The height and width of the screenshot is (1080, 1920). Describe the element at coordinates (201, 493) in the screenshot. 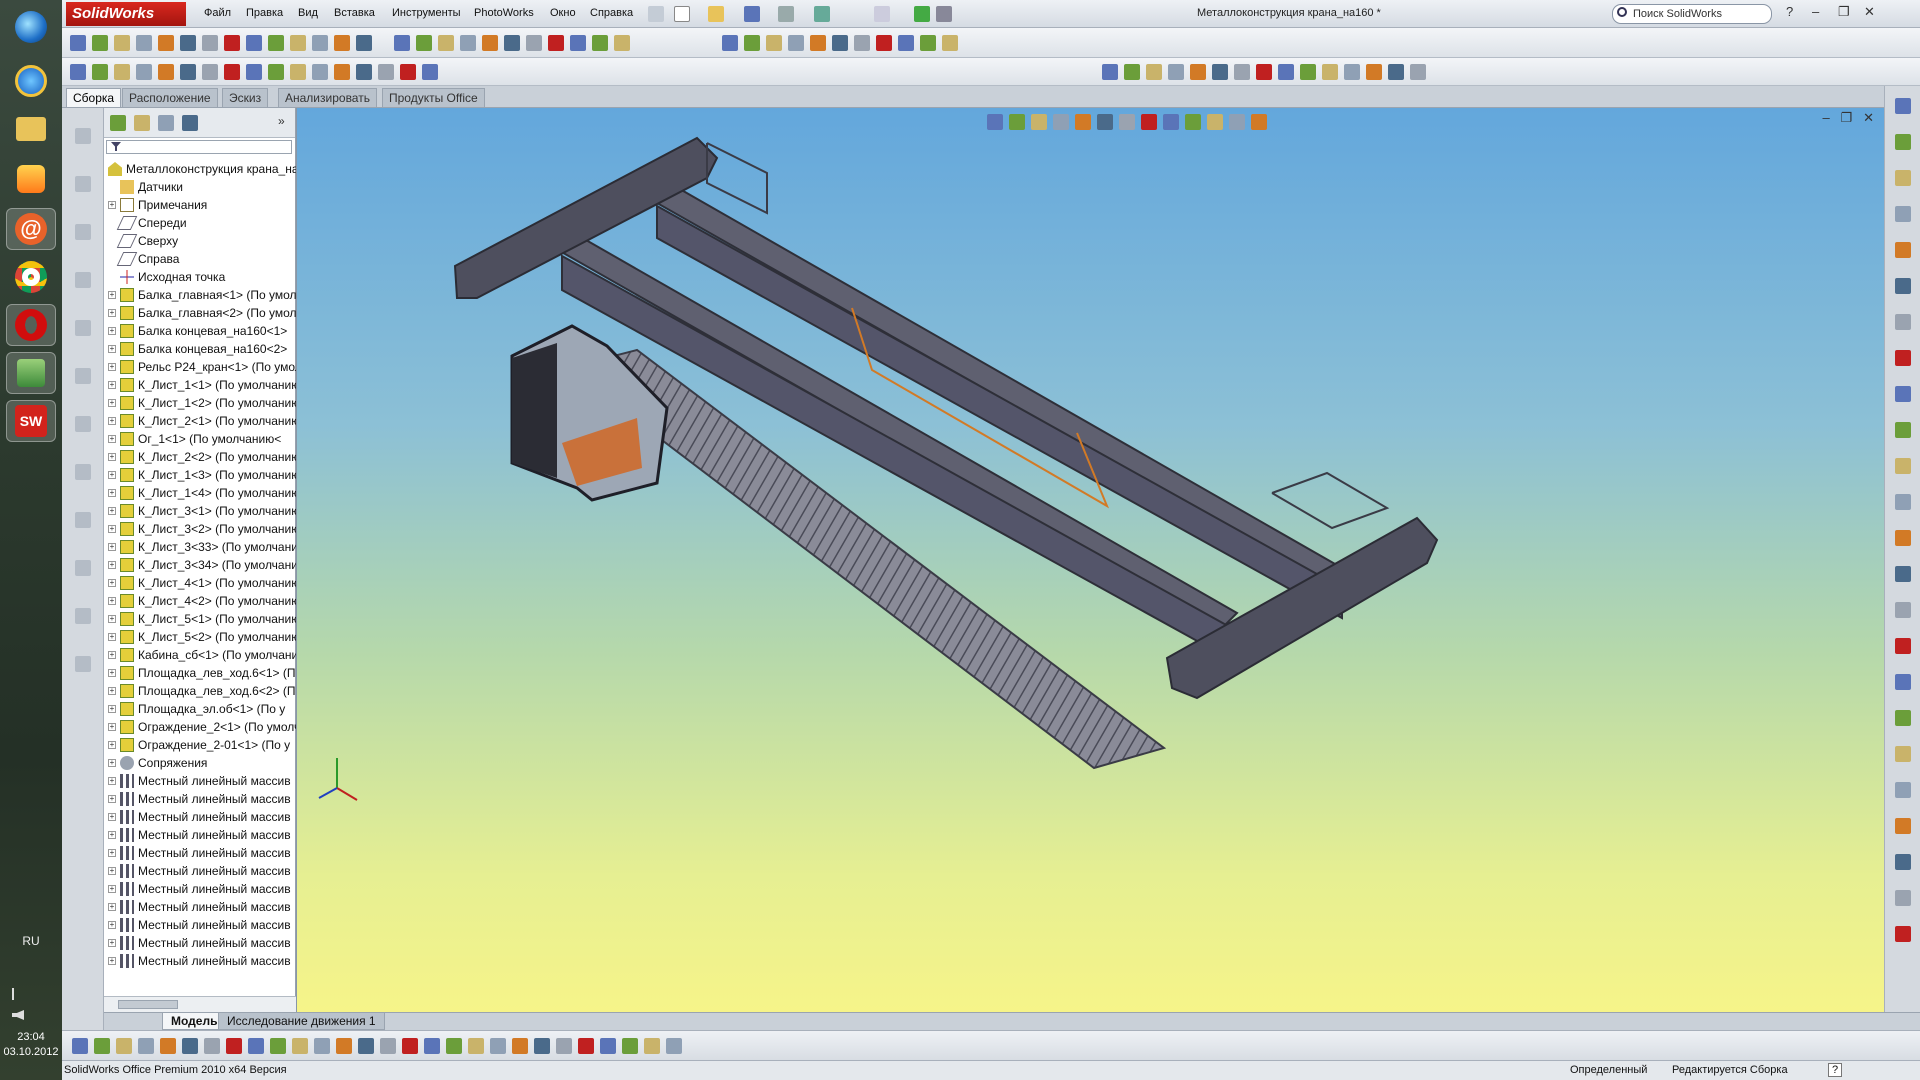

I see `tree-item: + К_Лист_1<4> (По умолчанию)` at that location.